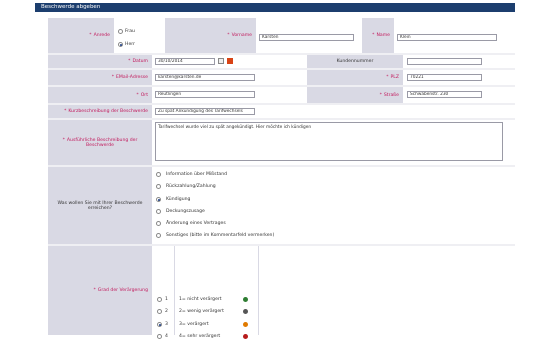 The height and width of the screenshot is (339, 550). I want to click on grad-level-text: 1= nicht verärgert, so click(200, 299).